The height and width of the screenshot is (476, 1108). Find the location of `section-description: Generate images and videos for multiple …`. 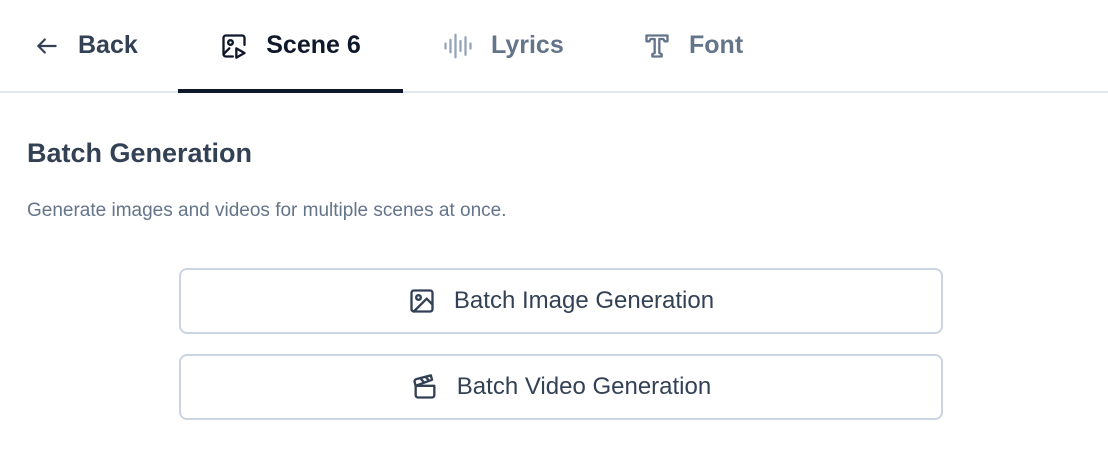

section-description: Generate images and videos for multiple … is located at coordinates (267, 210).